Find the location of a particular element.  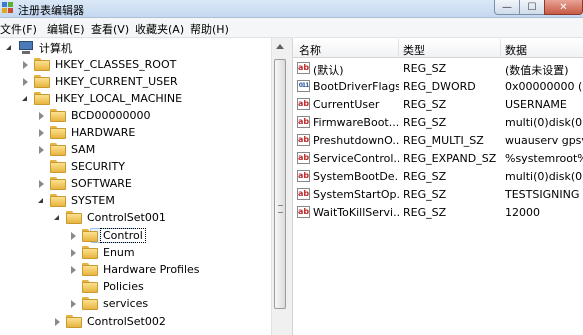

tree-node-bcd: BCD00000000 is located at coordinates (94, 115).